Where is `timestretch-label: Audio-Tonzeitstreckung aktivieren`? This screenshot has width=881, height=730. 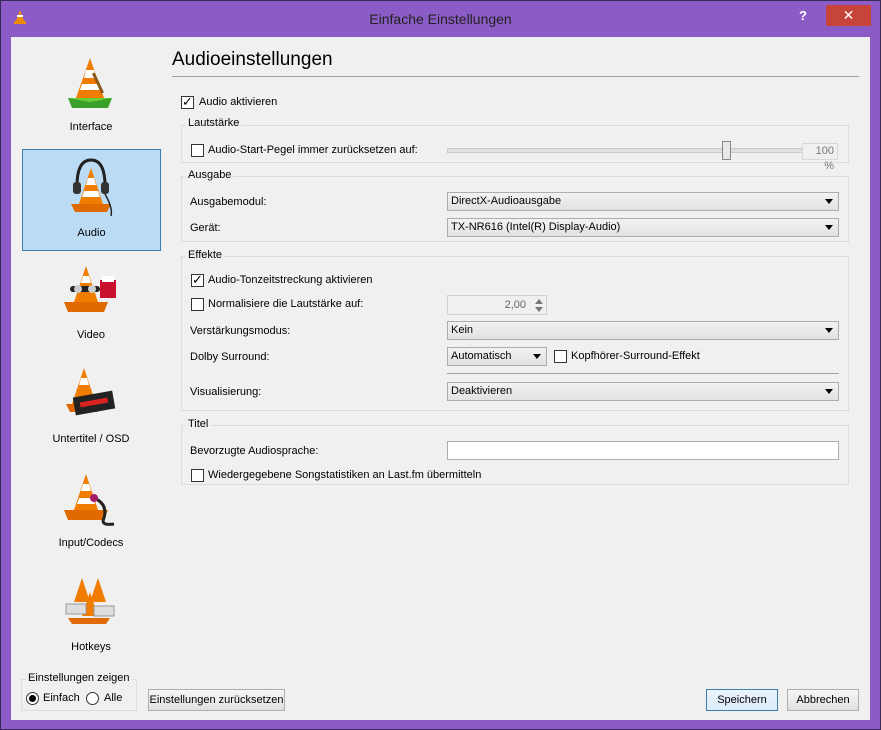
timestretch-label: Audio-Tonzeitstreckung aktivieren is located at coordinates (290, 280).